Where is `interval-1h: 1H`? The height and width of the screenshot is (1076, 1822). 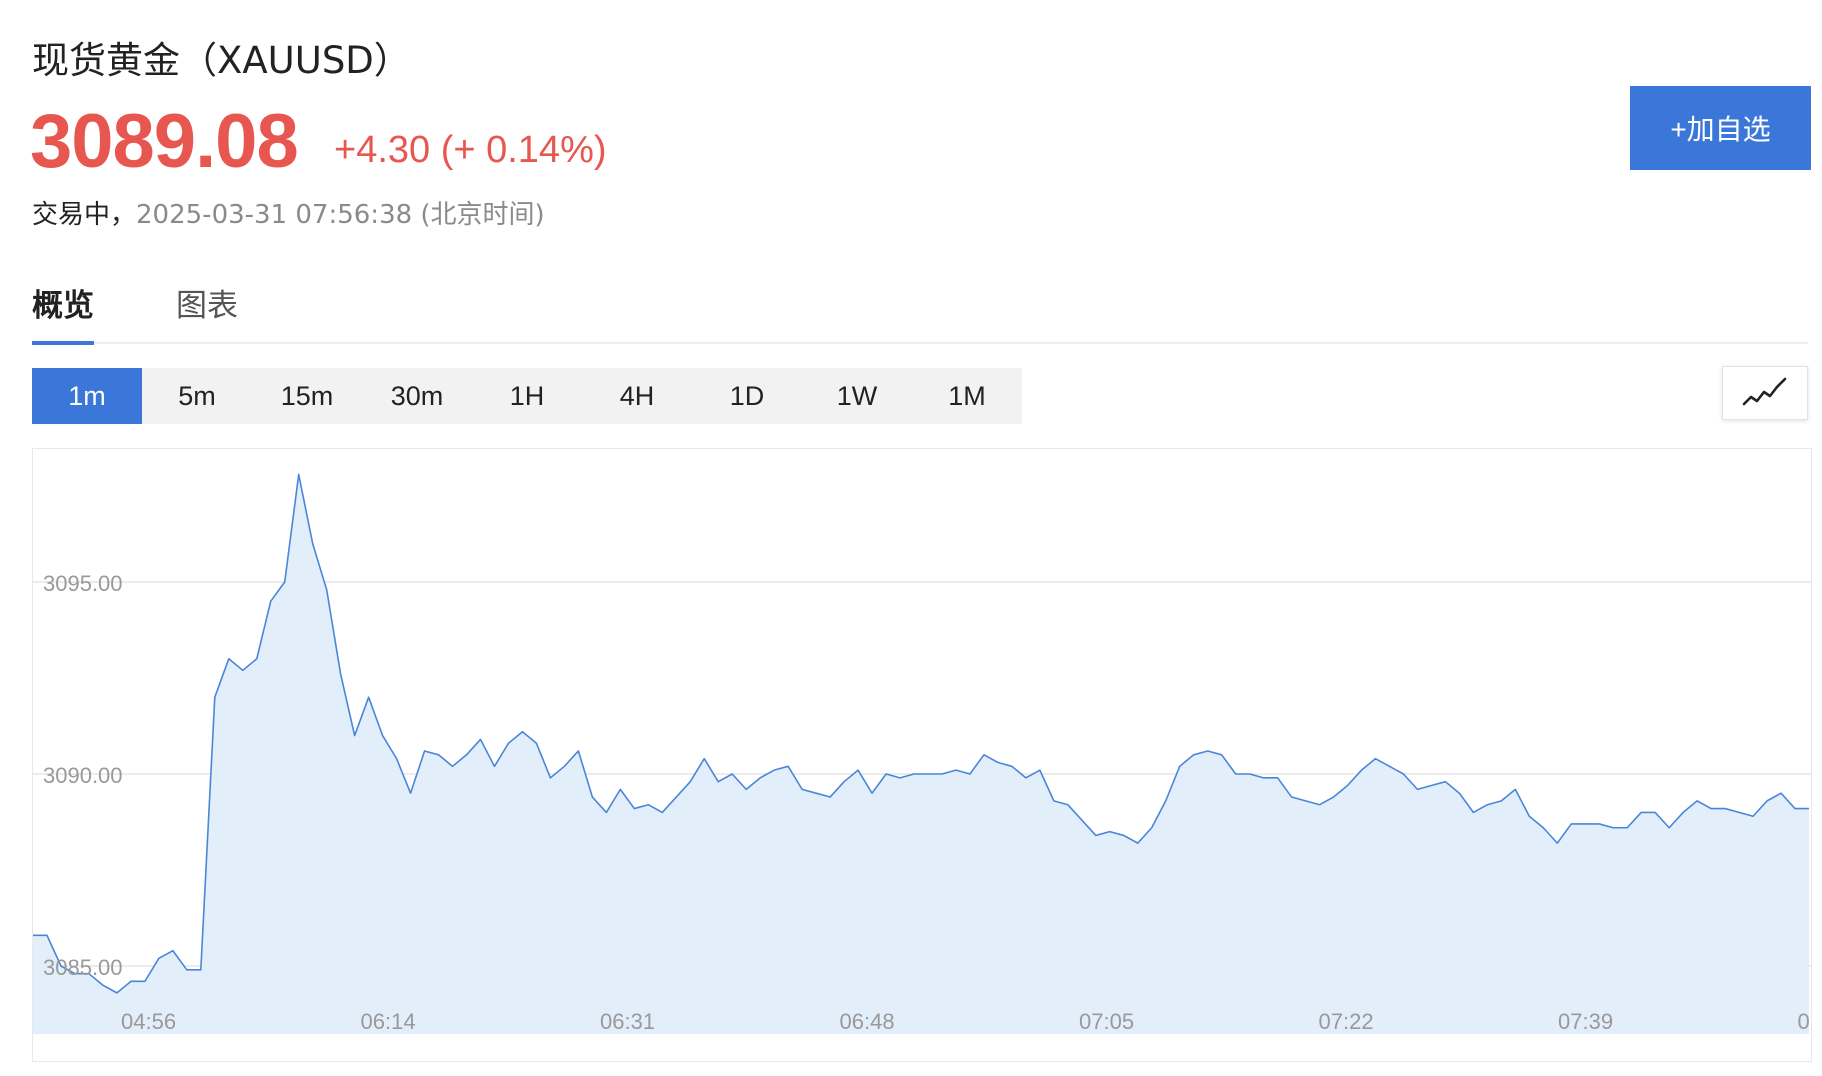
interval-1h: 1H is located at coordinates (527, 396).